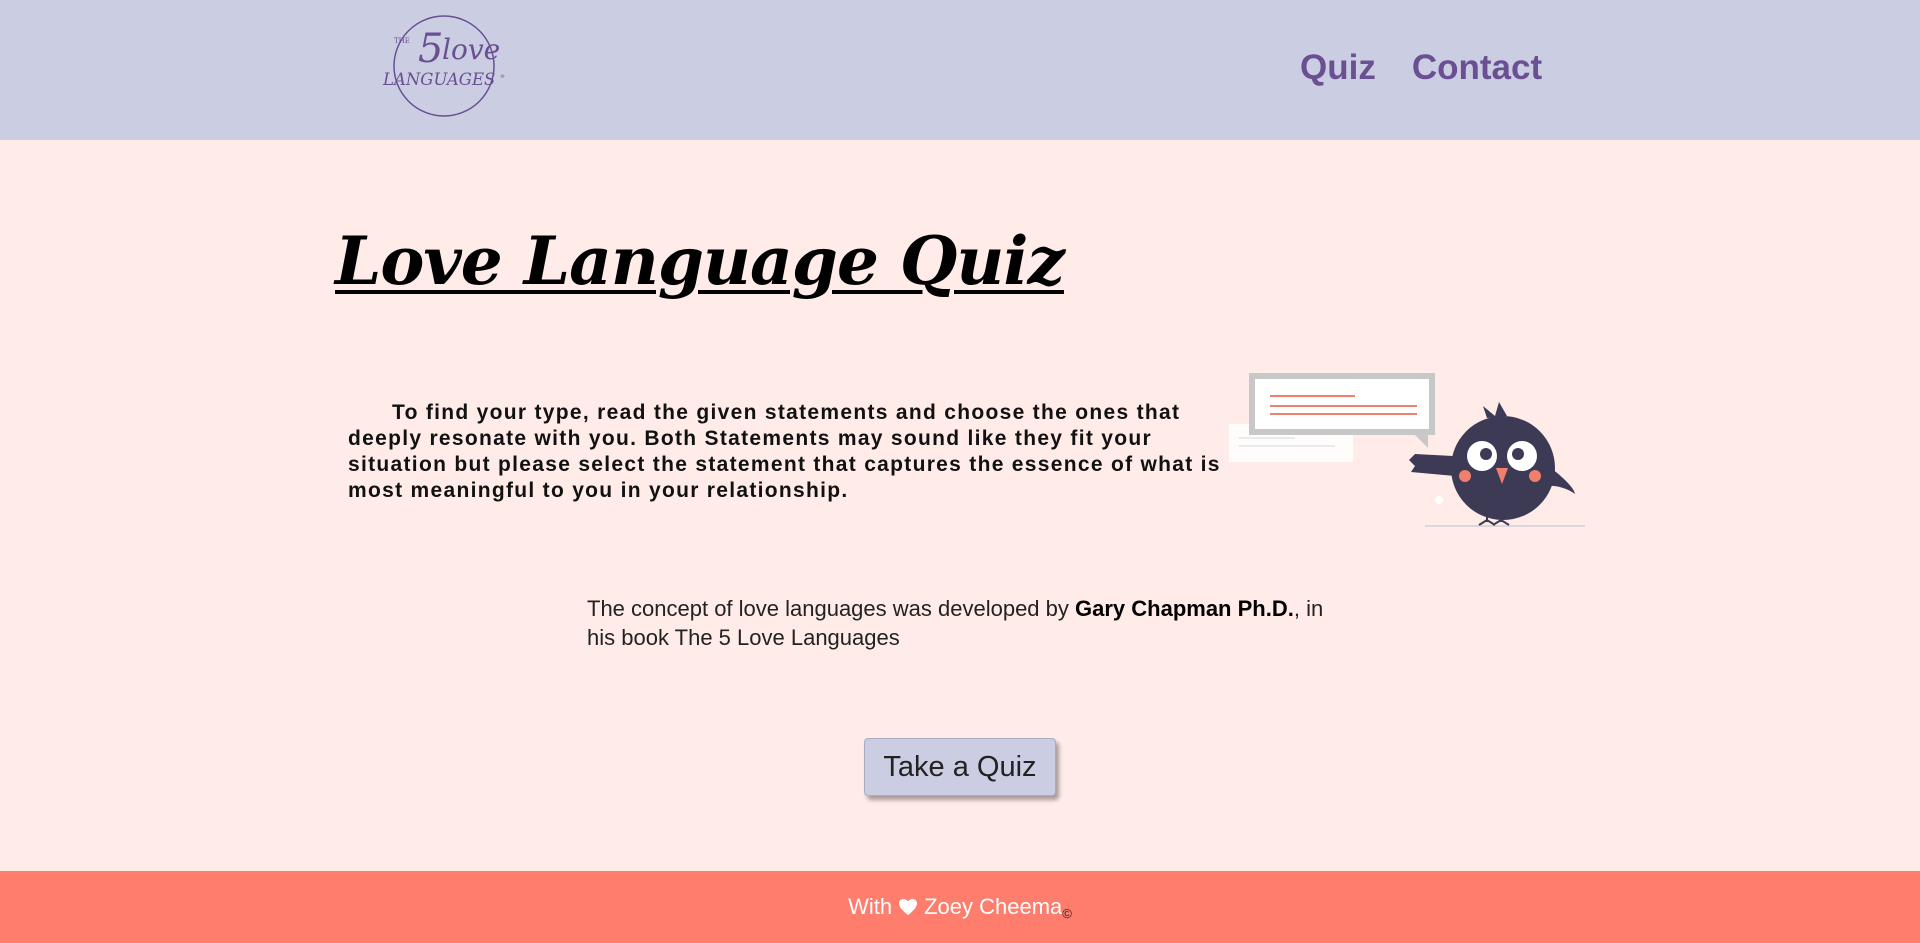  I want to click on five-love-languages-logo: THE 5 love LANGUAGES ®, so click(445, 65).